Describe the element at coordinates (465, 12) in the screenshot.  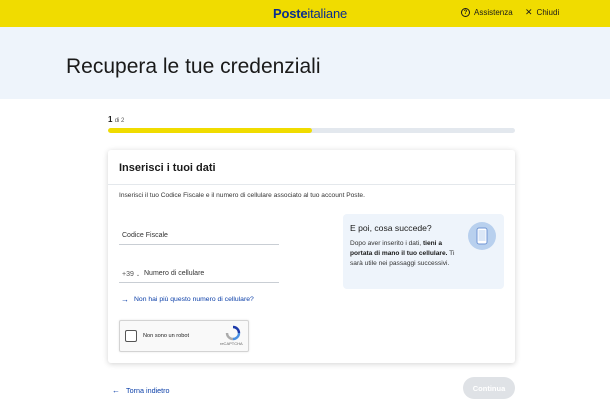
I see `question-circle-icon: ?` at that location.